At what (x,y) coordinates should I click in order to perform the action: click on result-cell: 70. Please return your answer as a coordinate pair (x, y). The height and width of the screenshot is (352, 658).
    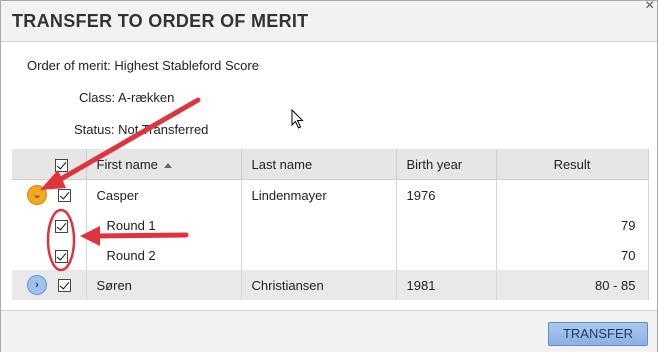
    Looking at the image, I should click on (572, 255).